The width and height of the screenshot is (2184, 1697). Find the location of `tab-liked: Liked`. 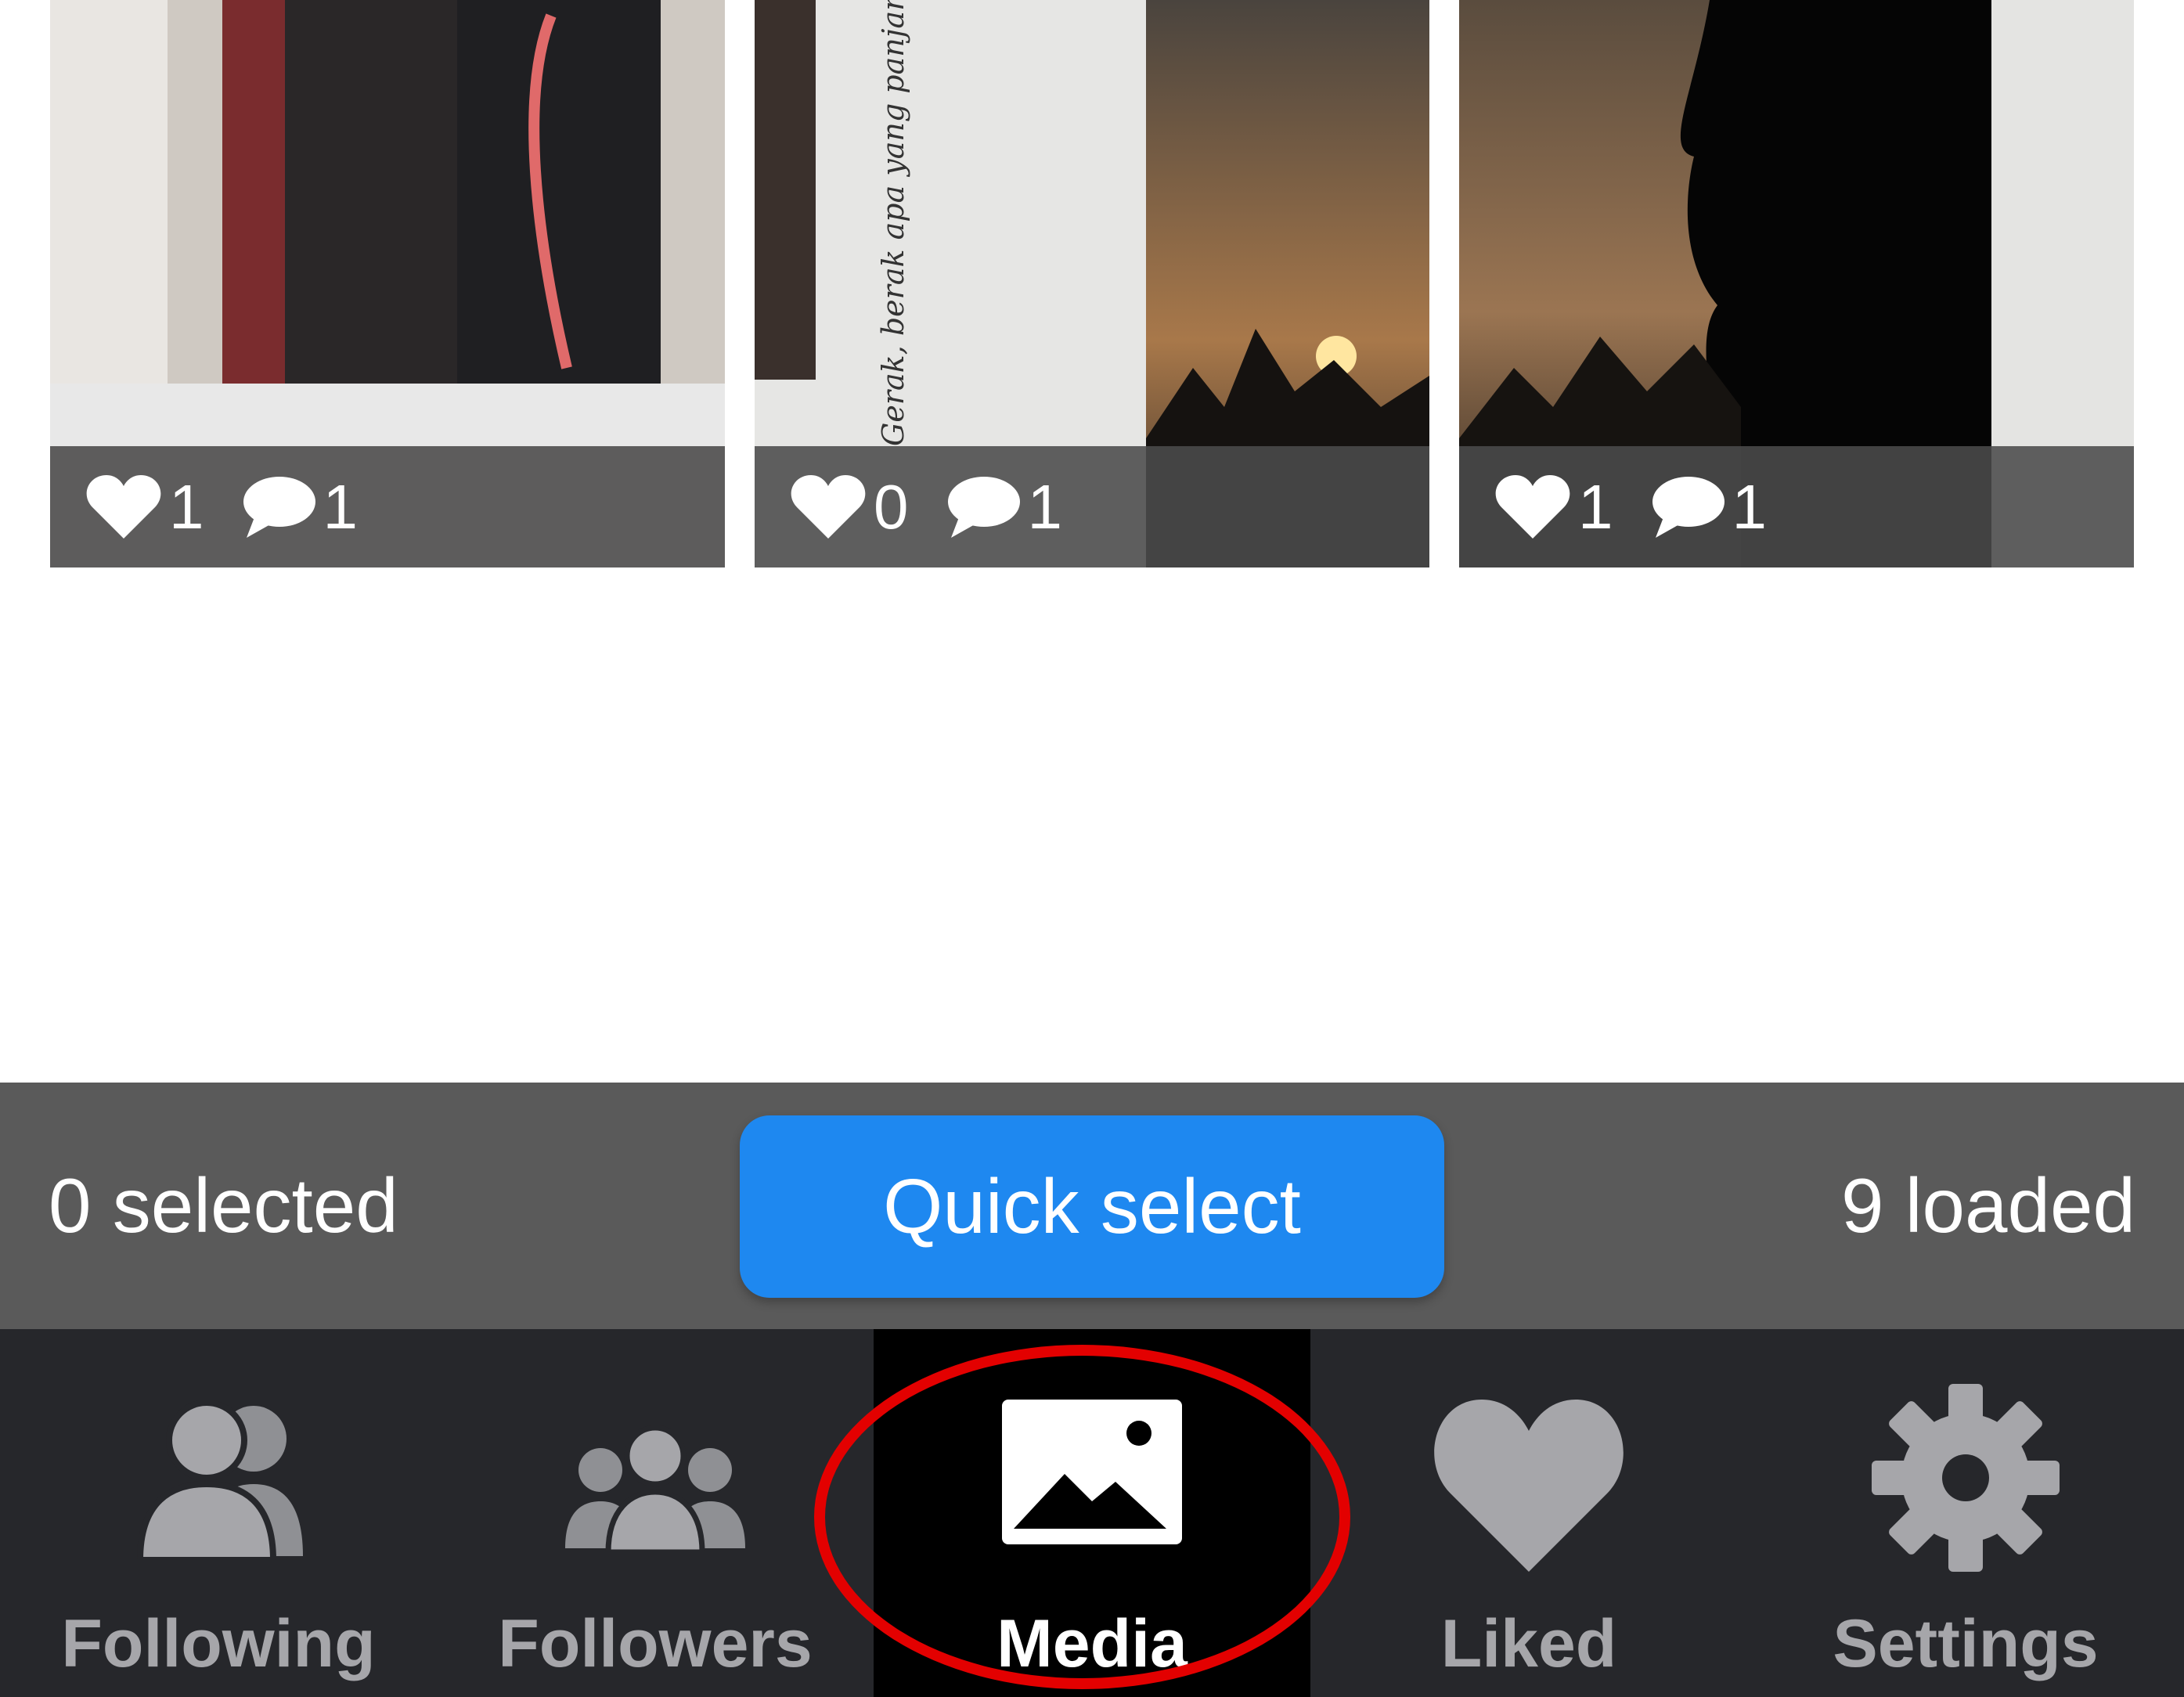

tab-liked: Liked is located at coordinates (1528, 1513).